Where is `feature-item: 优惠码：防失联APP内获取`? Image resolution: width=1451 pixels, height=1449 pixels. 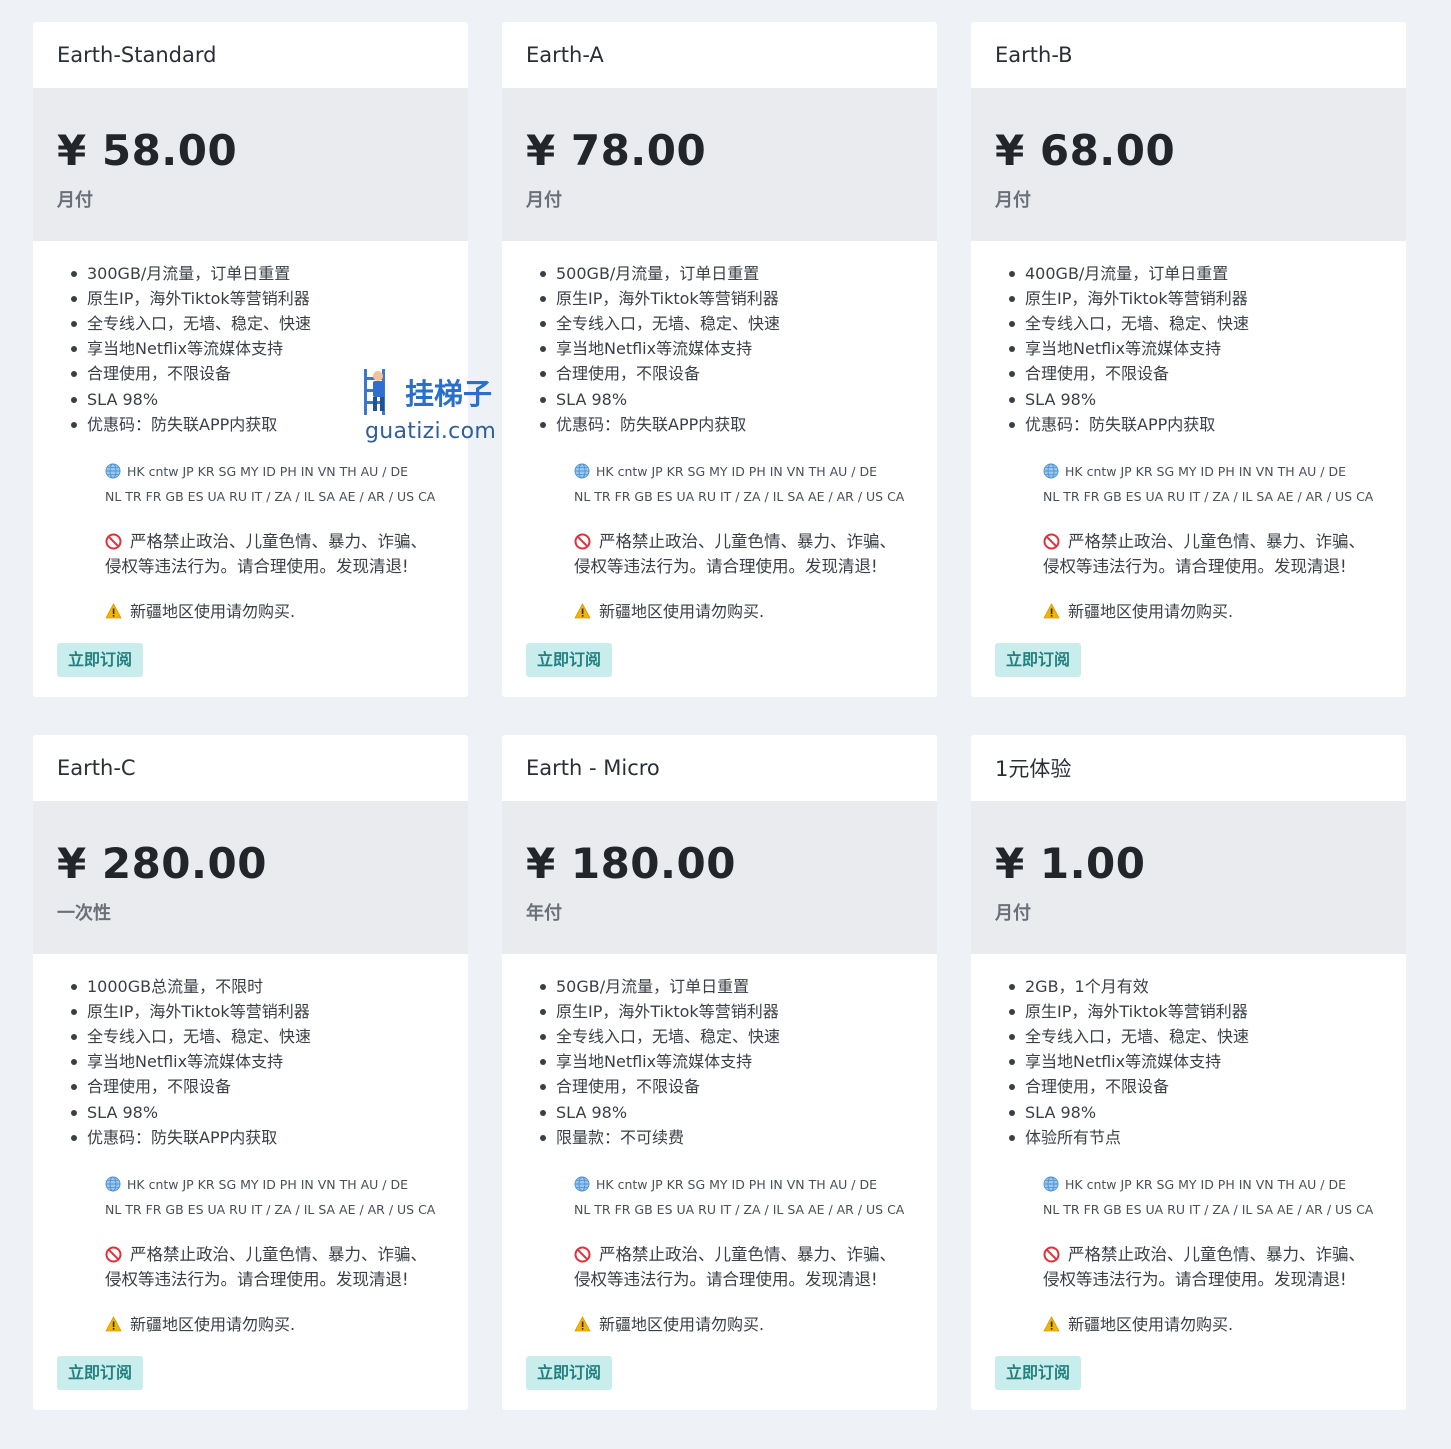 feature-item: 优惠码：防失联APP内获取 is located at coordinates (1195, 424).